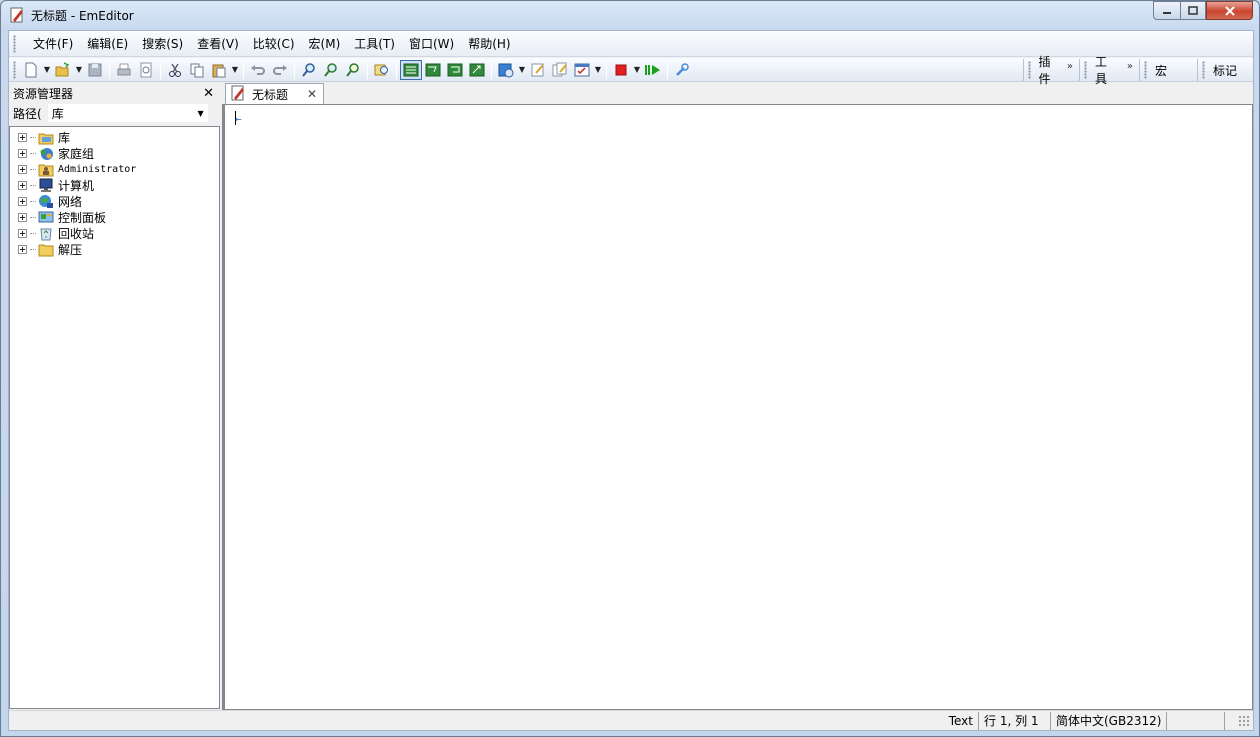 The image size is (1260, 737). I want to click on resize-grip, so click(1244, 720).